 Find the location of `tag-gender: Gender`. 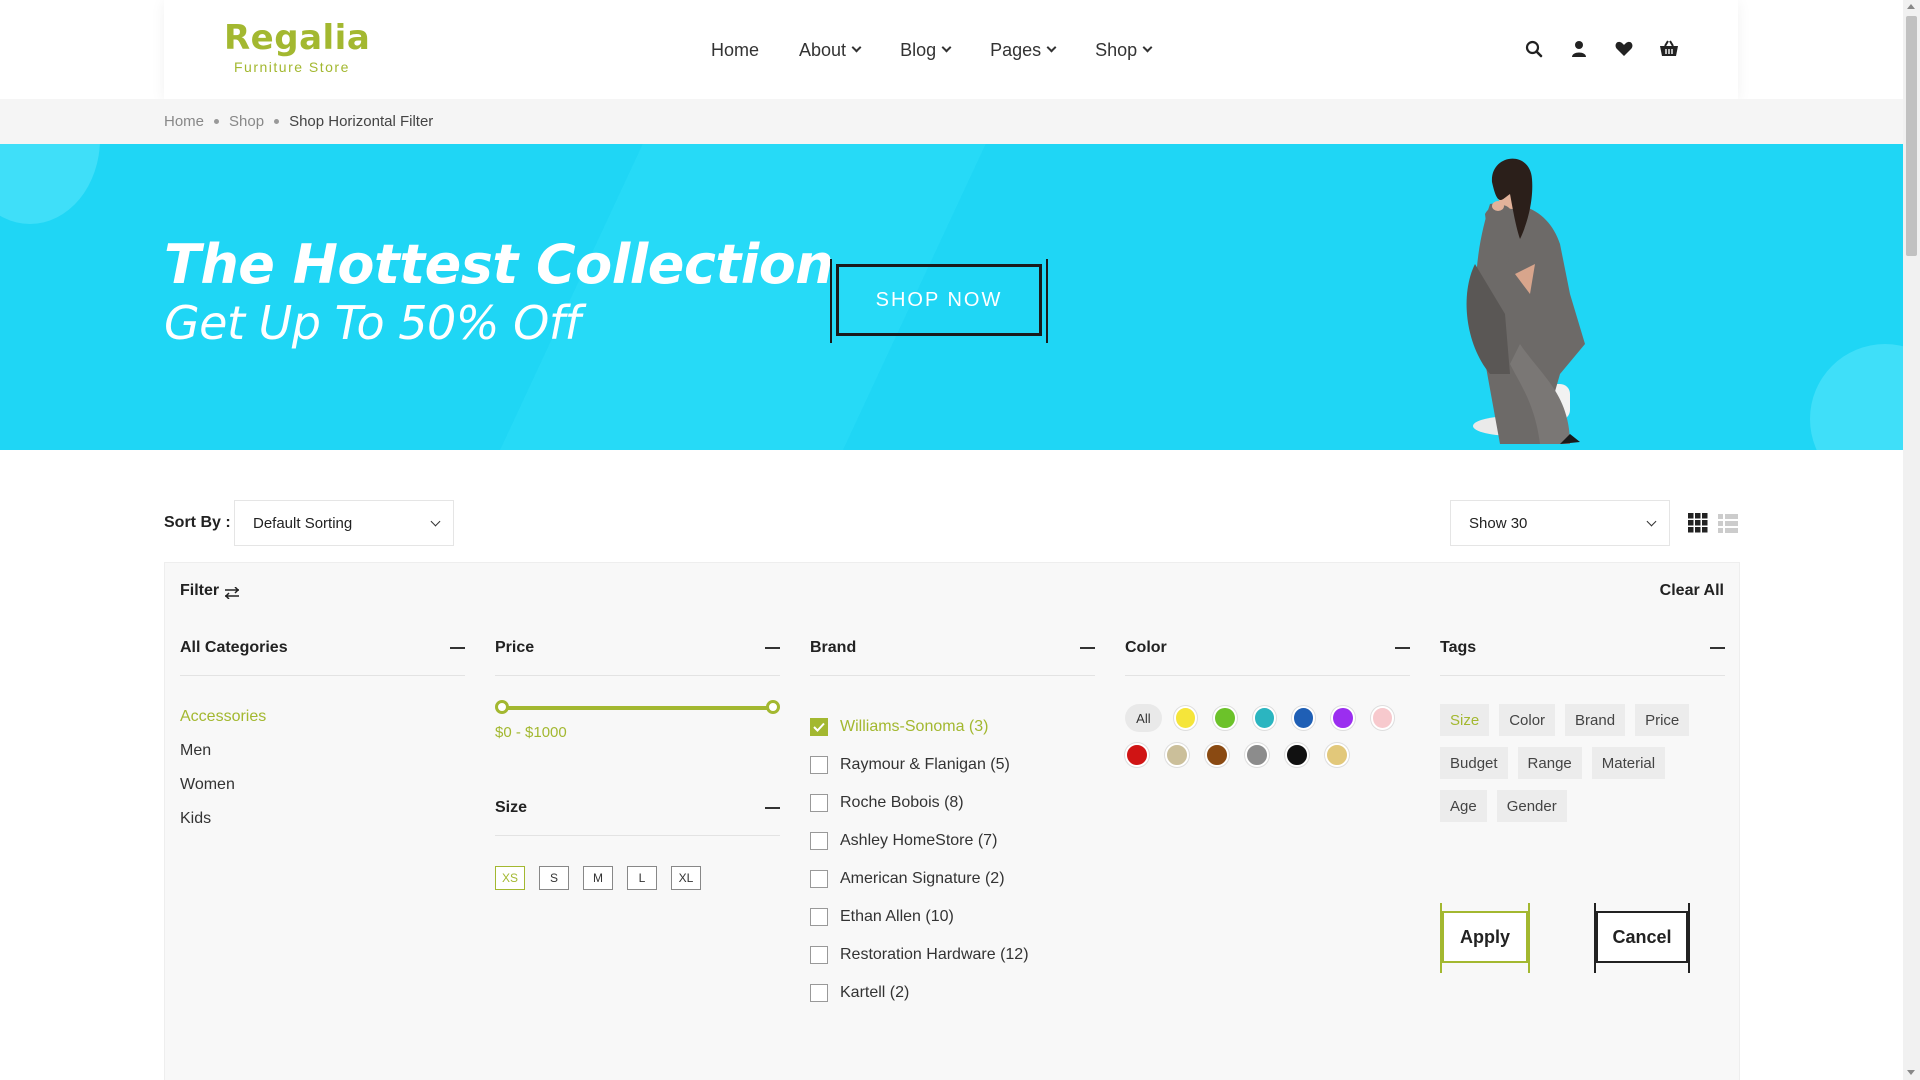

tag-gender: Gender is located at coordinates (1531, 806).